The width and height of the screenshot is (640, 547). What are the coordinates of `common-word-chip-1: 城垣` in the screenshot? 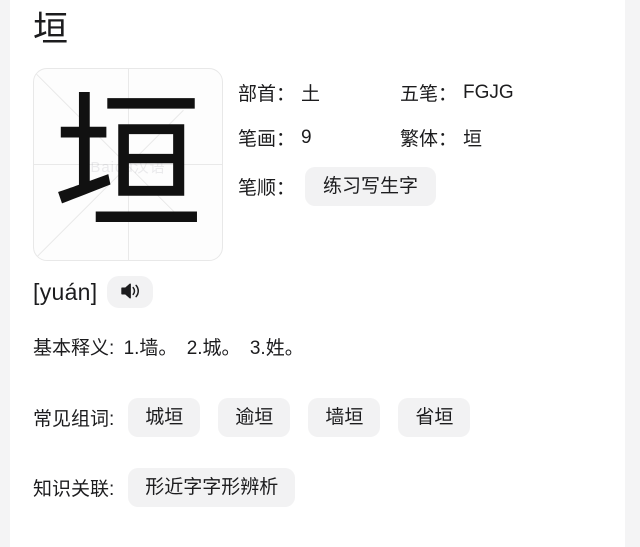 It's located at (164, 417).